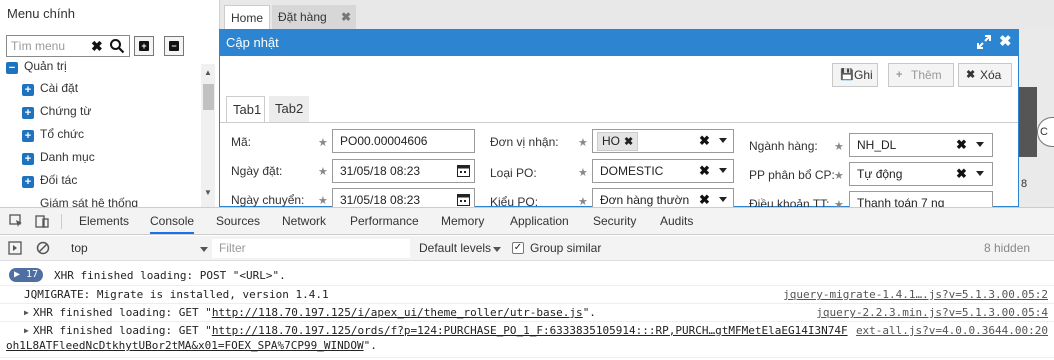 Image resolution: width=1054 pixels, height=360 pixels. Describe the element at coordinates (952, 330) in the screenshot. I see `source-link: ext-all.js?v=4.0.0.3644.00:20` at that location.